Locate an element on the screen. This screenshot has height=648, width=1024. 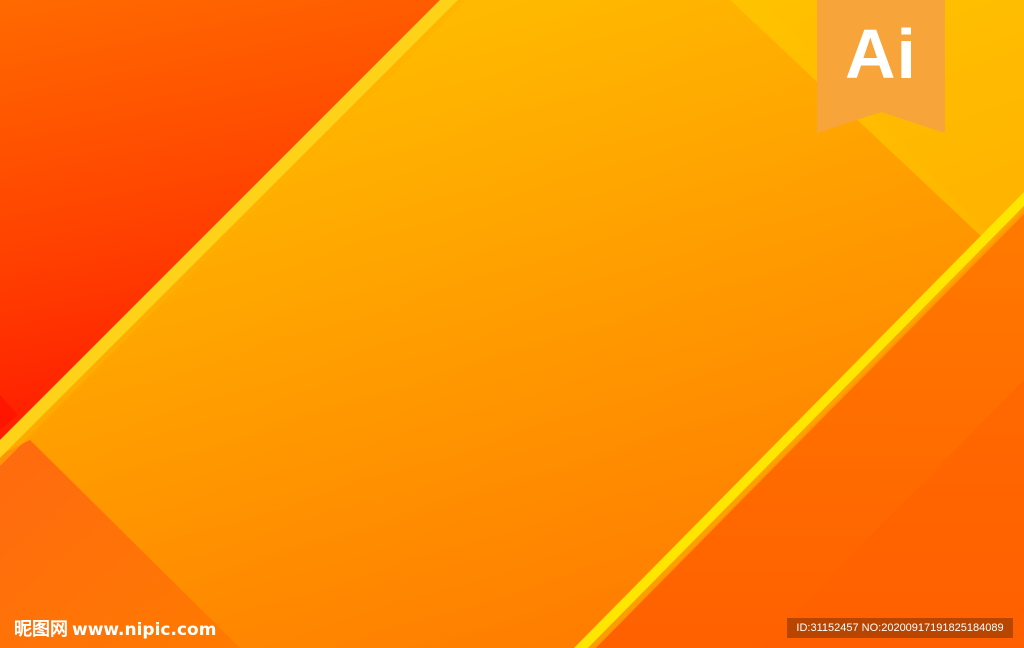
ai-format-badge: Ai is located at coordinates (881, 66).